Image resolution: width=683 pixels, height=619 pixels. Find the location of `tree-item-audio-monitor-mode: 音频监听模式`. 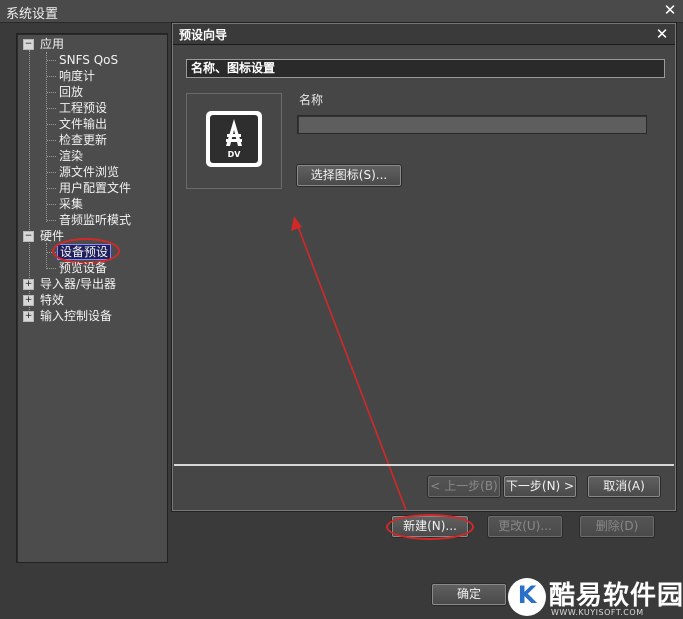

tree-item-audio-monitor-mode: 音频监听模式 is located at coordinates (89, 220).